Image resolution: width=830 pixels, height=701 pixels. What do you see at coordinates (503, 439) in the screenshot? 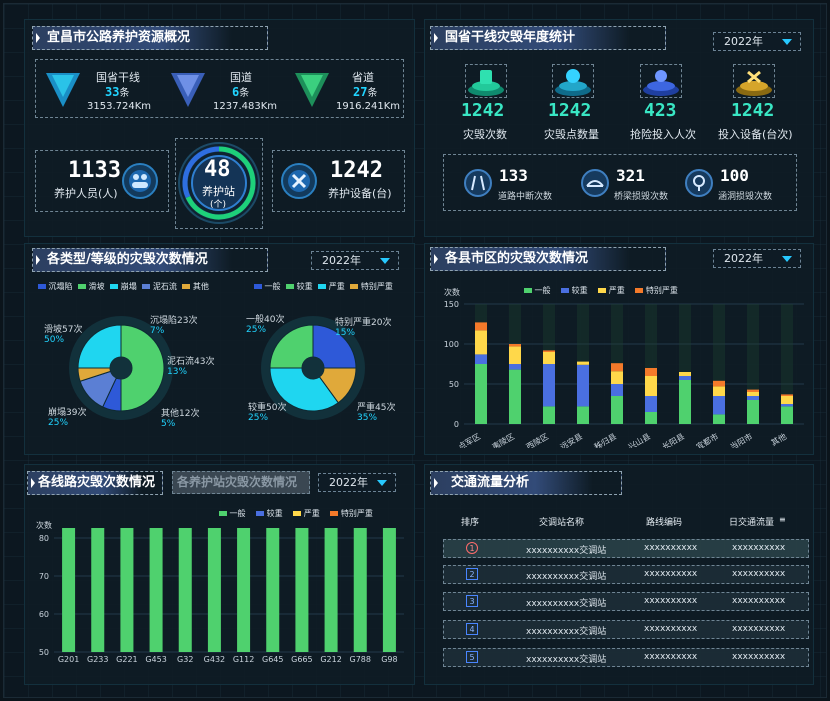
I see `x-tick-label: 夷陵区` at bounding box center [503, 439].